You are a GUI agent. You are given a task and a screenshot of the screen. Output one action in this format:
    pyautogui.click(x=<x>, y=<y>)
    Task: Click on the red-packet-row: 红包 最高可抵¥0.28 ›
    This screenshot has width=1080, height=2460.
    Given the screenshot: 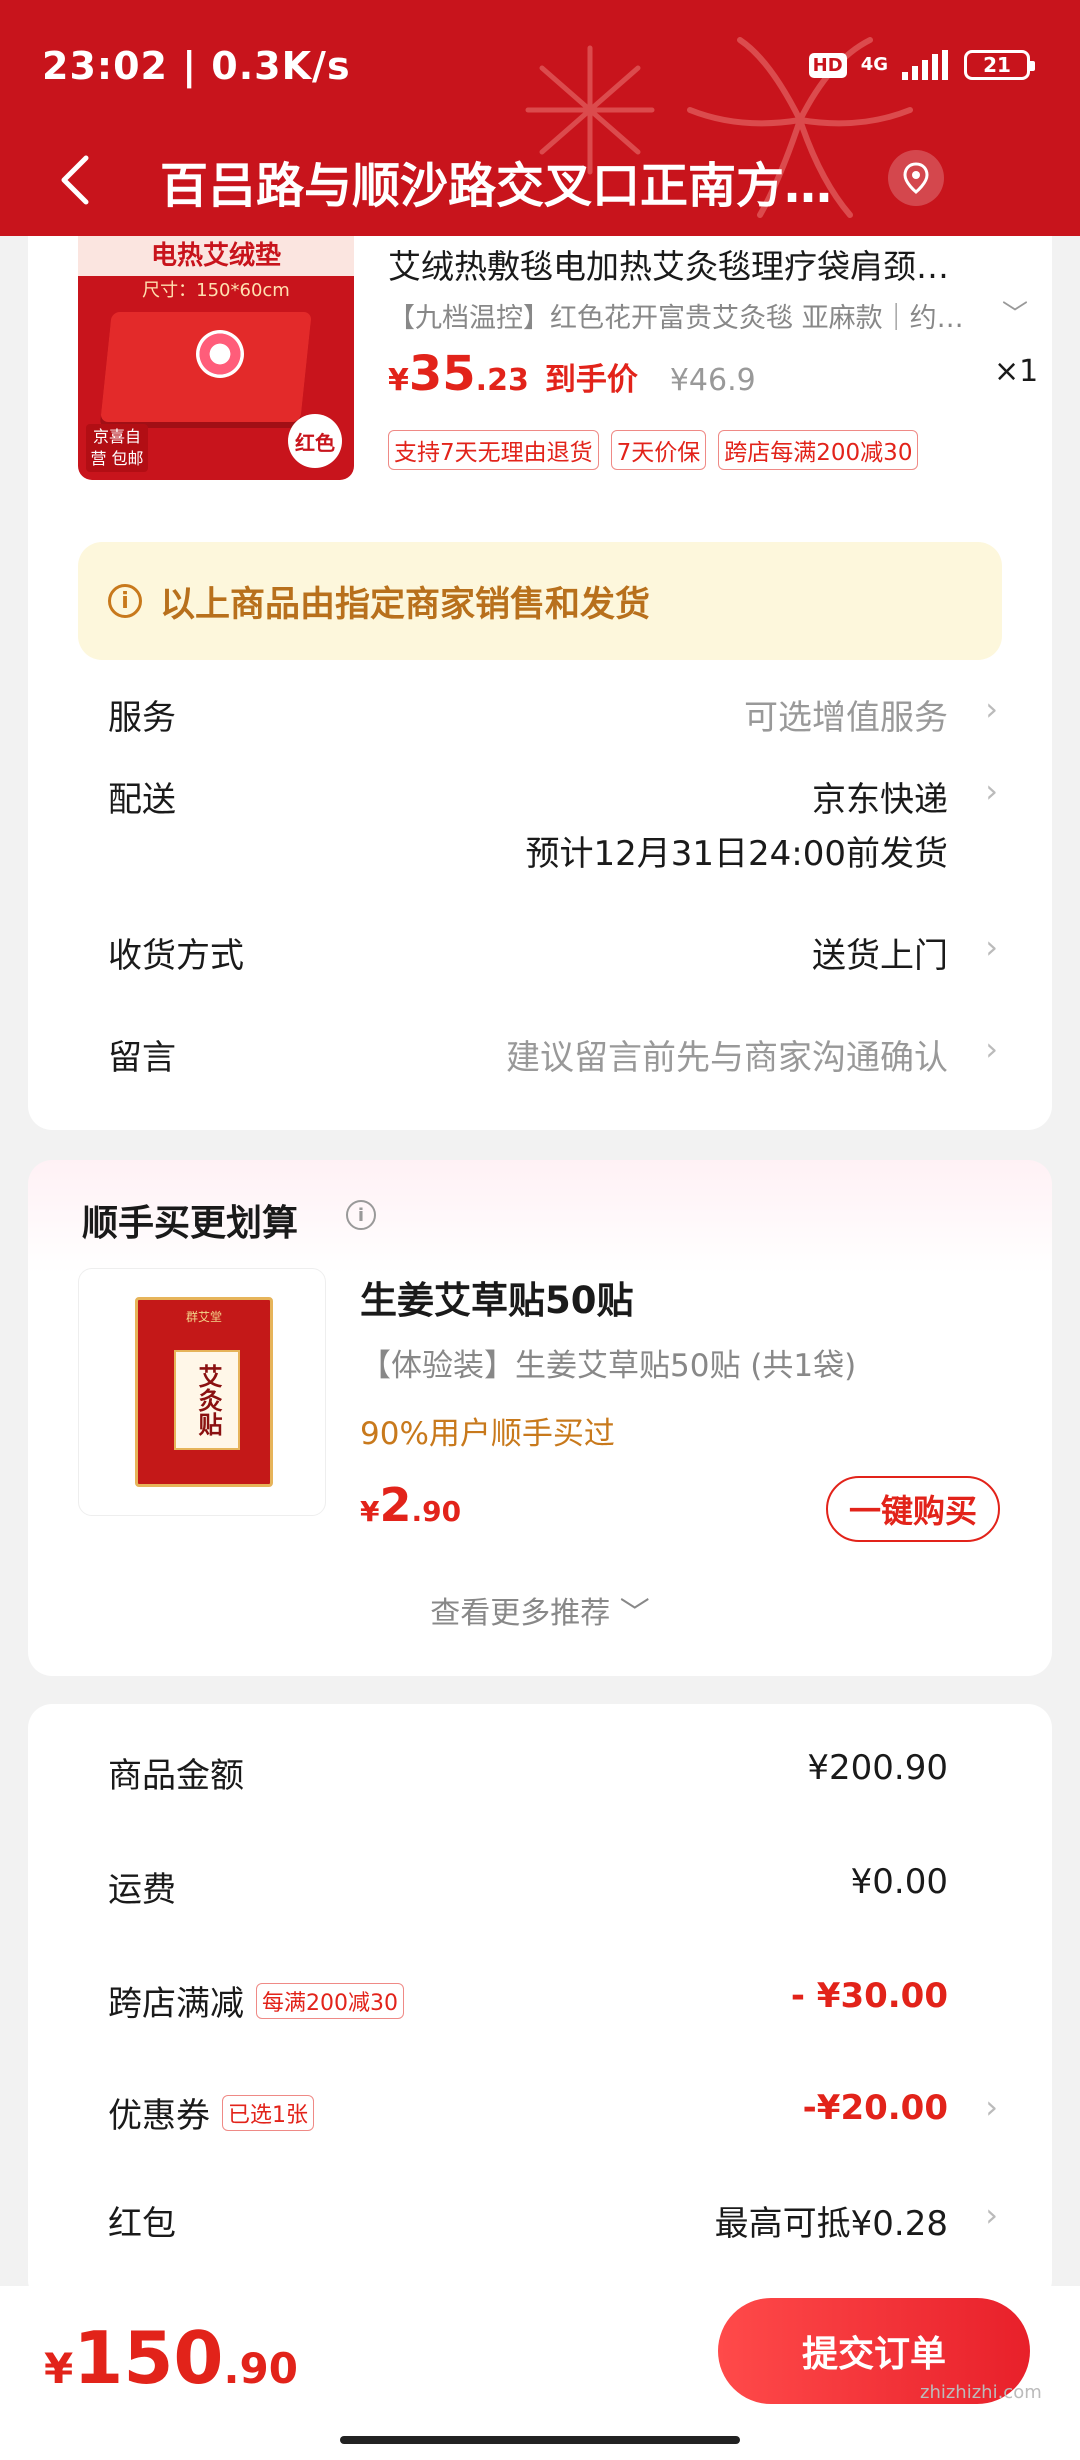 What is the action you would take?
    pyautogui.click(x=558, y=2221)
    